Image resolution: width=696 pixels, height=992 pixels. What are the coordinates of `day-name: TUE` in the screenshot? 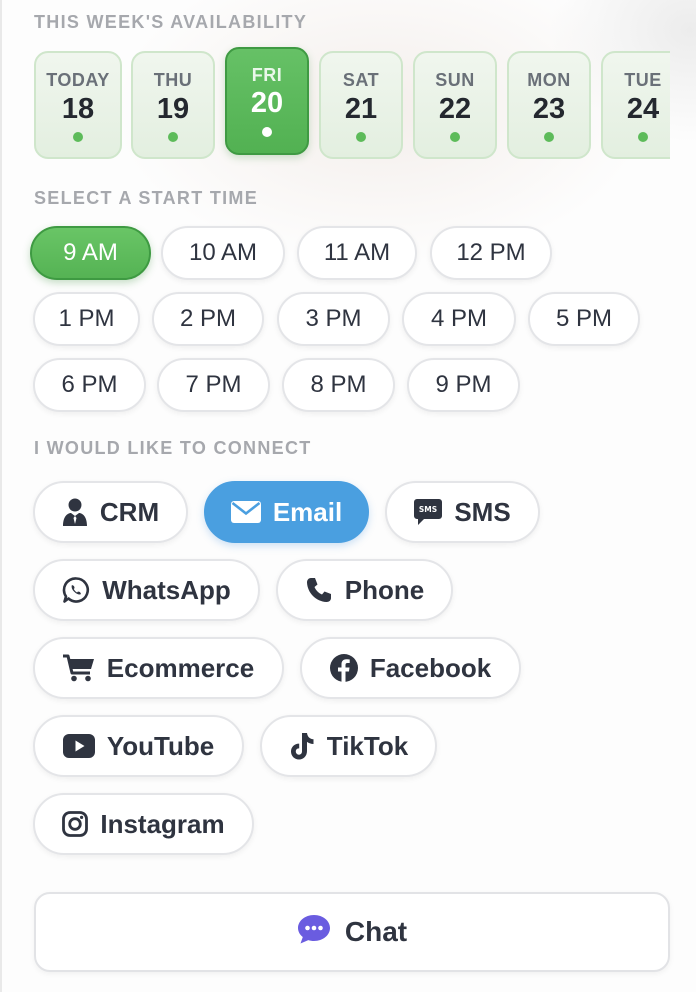 It's located at (643, 80).